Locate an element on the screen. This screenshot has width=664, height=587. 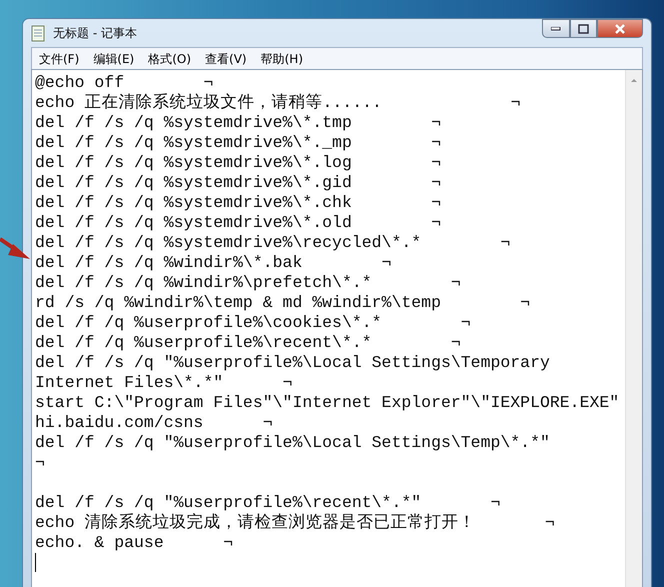
maximize-button is located at coordinates (583, 28).